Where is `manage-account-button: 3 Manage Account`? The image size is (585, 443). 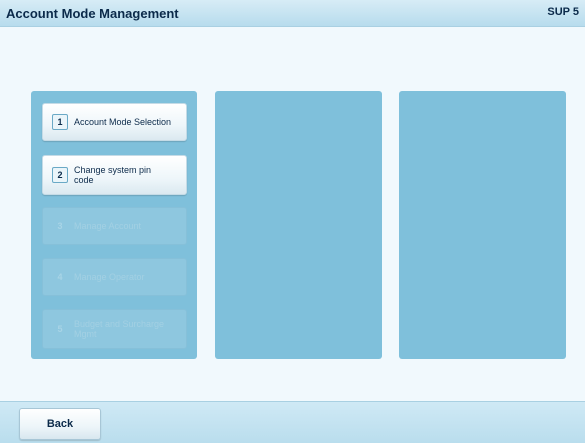
manage-account-button: 3 Manage Account is located at coordinates (114, 226).